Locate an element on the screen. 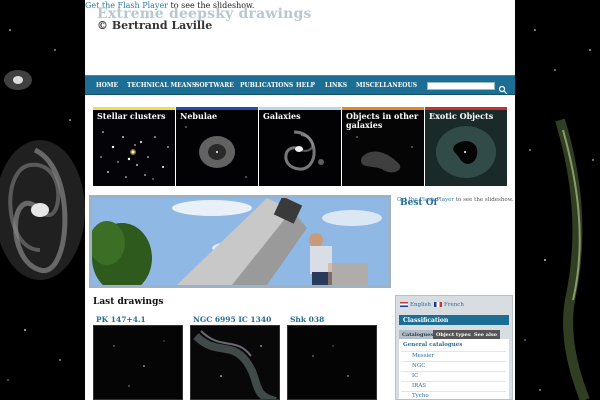  nav-miscellaneous: MISCELLANEOUS is located at coordinates (386, 85).